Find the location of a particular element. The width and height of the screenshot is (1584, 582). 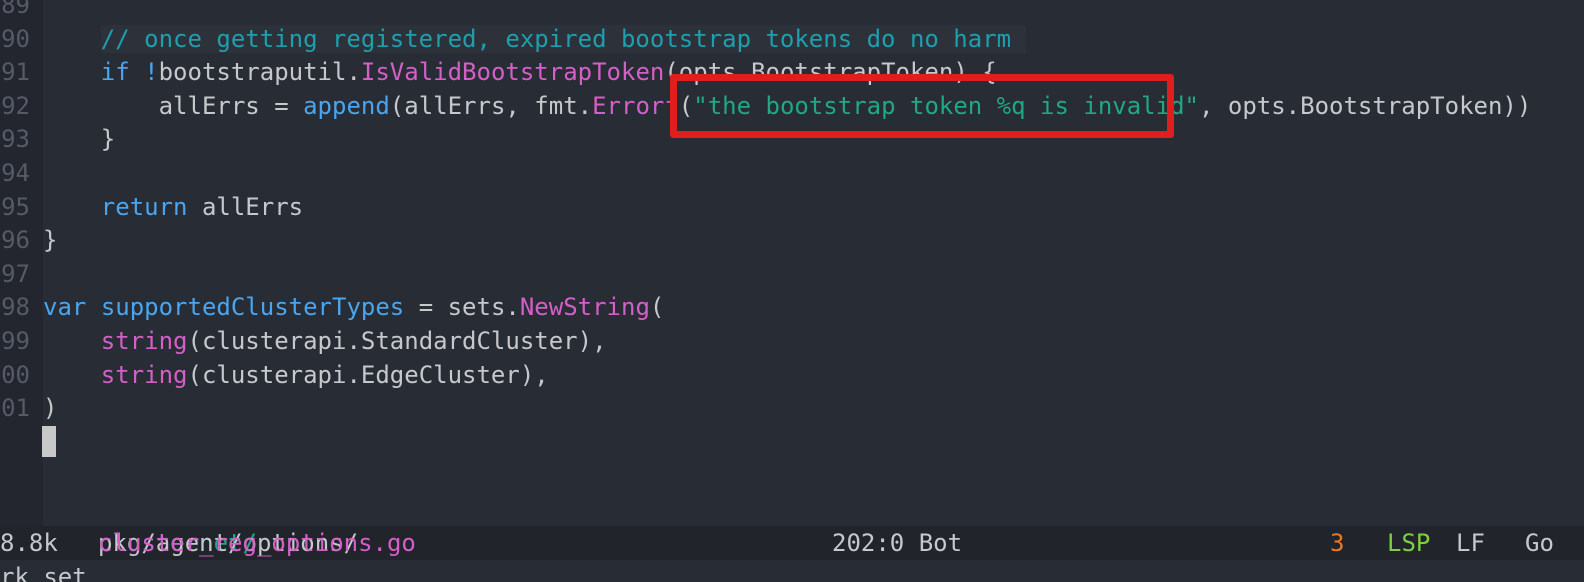

code-token: , opts.BootstrapToken)) is located at coordinates (1365, 105).